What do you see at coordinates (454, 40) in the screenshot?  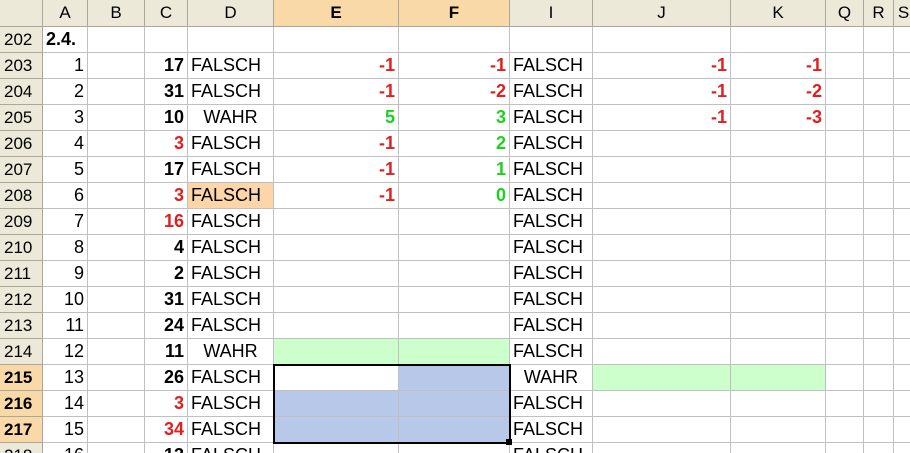 I see `cell-f202` at bounding box center [454, 40].